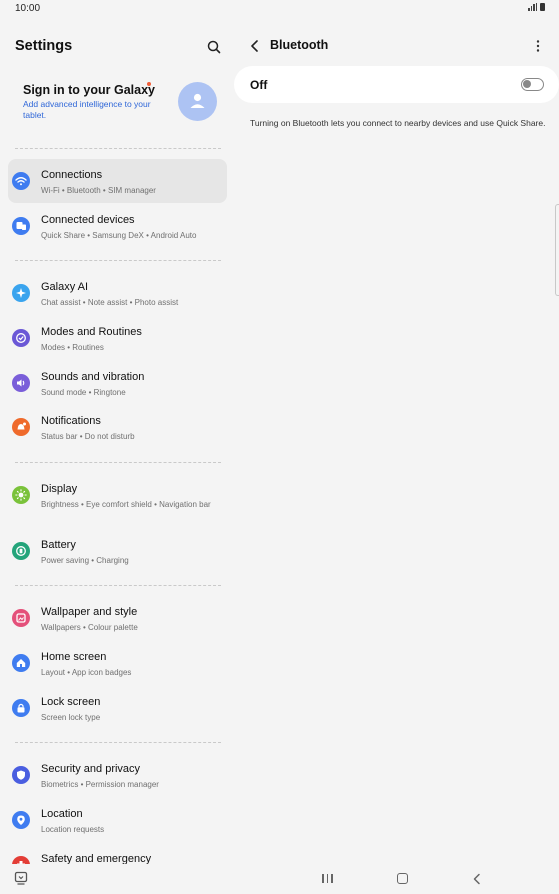  I want to click on search-icon, so click(214, 47).